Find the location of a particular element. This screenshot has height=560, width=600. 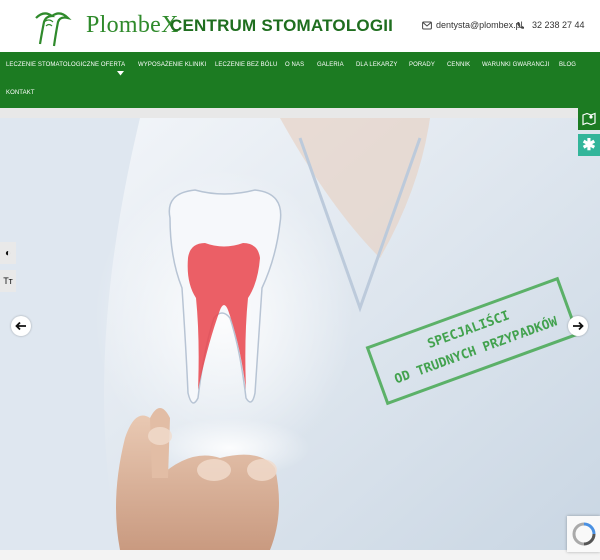

text-size-icon: Tт is located at coordinates (8, 281).